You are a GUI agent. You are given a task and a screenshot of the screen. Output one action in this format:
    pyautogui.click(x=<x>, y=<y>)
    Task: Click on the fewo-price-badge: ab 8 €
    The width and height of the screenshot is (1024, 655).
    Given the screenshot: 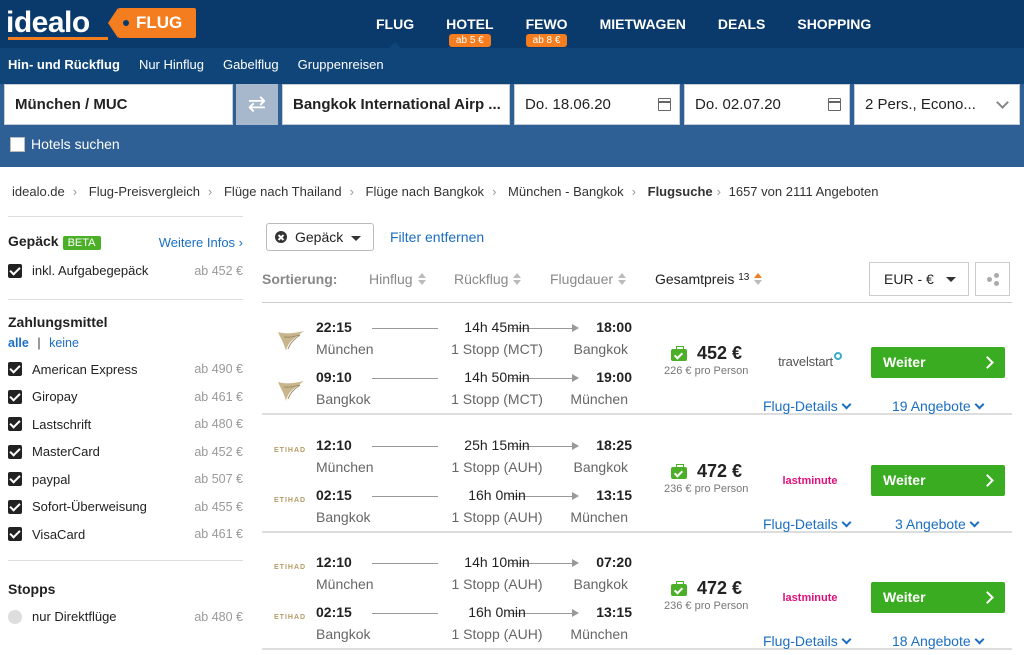 What is the action you would take?
    pyautogui.click(x=546, y=40)
    